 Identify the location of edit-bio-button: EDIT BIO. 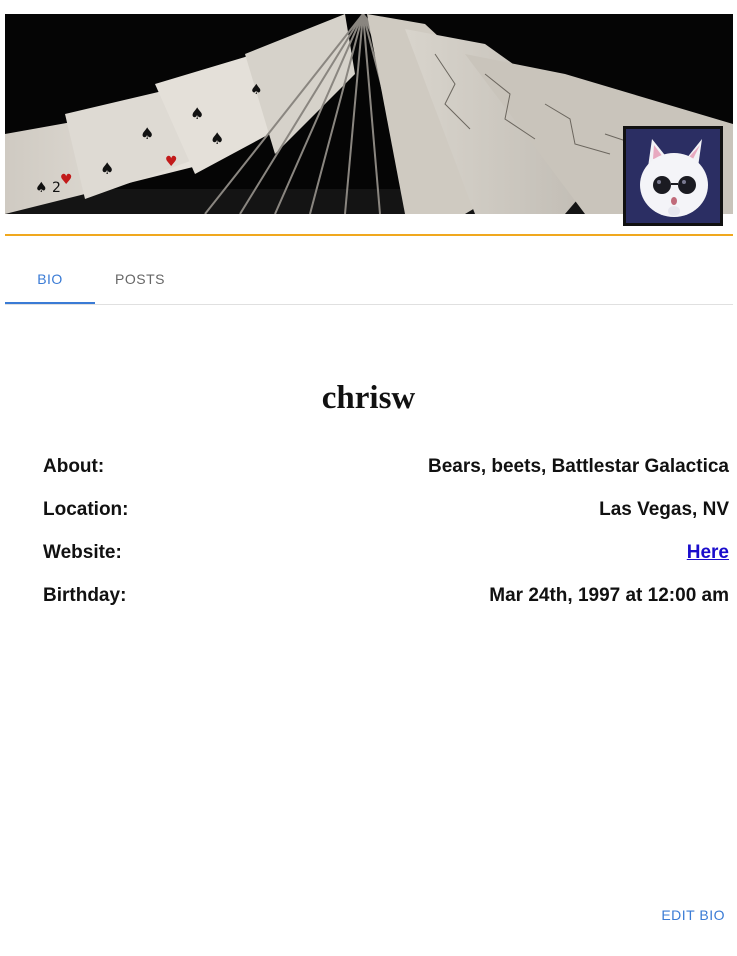
(693, 915).